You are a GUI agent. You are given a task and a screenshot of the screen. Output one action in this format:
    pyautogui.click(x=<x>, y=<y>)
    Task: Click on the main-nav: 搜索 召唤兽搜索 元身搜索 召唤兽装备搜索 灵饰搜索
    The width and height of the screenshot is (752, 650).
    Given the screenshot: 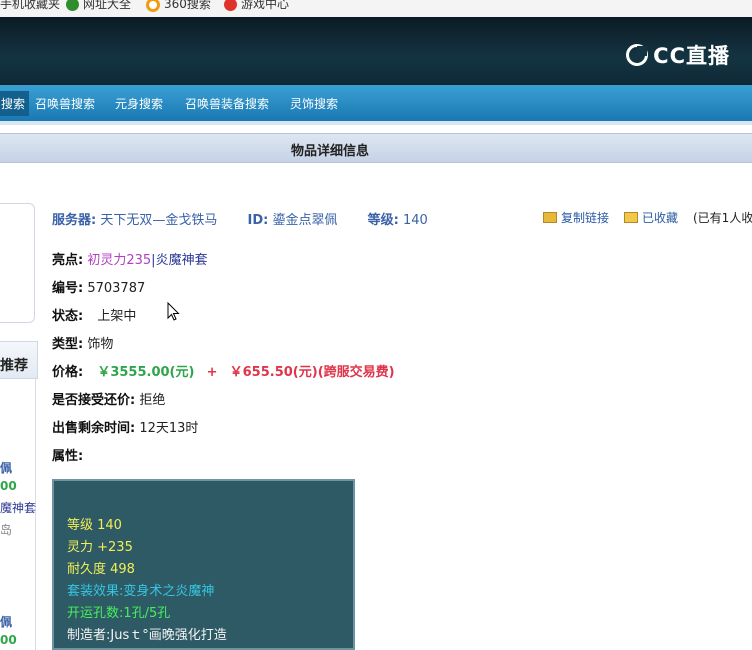 What is the action you would take?
    pyautogui.click(x=376, y=103)
    